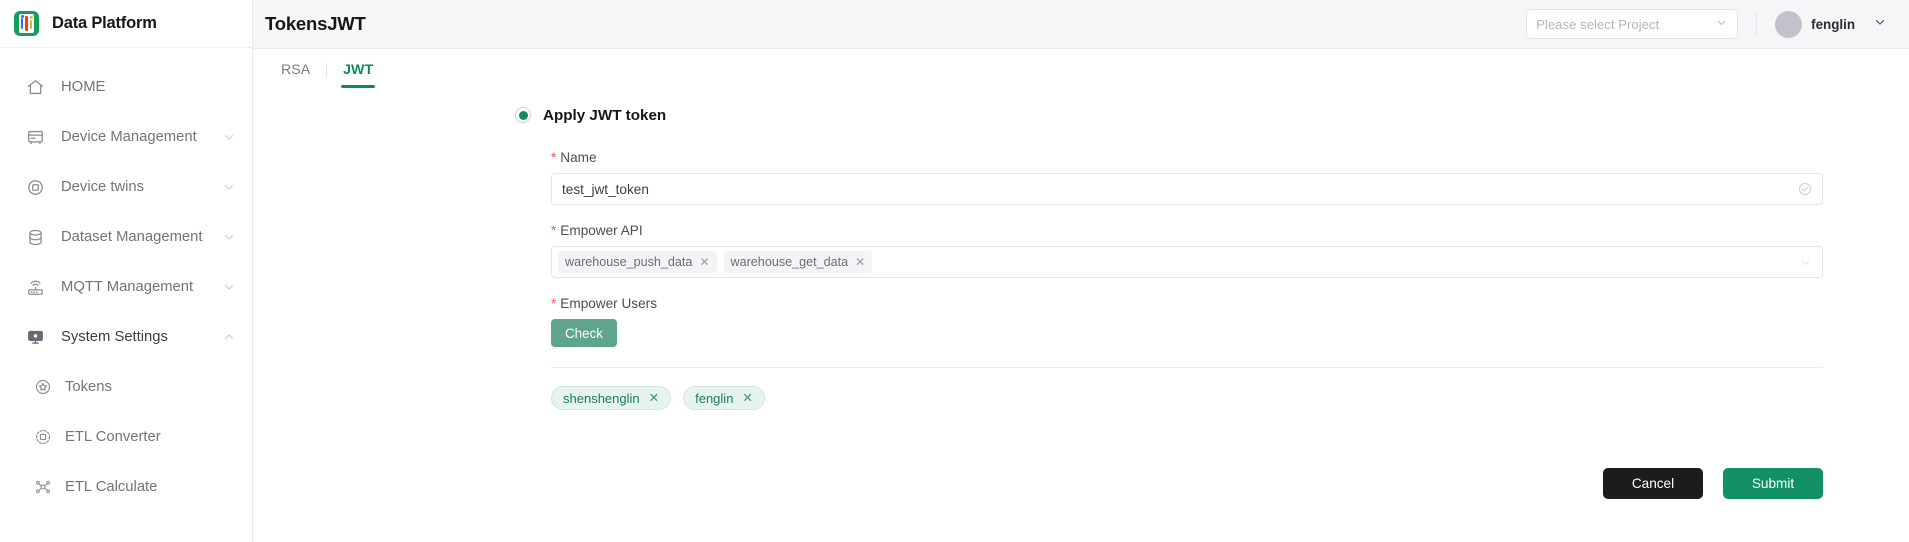  What do you see at coordinates (35, 337) in the screenshot?
I see `monitor-icon` at bounding box center [35, 337].